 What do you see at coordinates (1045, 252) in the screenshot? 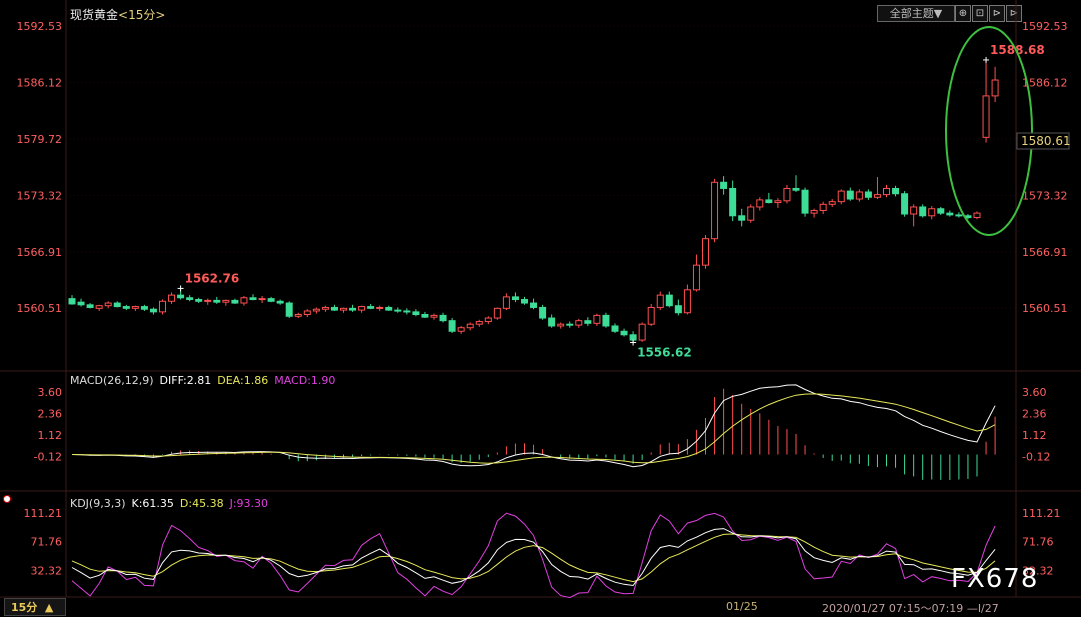
I see `price-tick-right: 1566.91` at bounding box center [1045, 252].